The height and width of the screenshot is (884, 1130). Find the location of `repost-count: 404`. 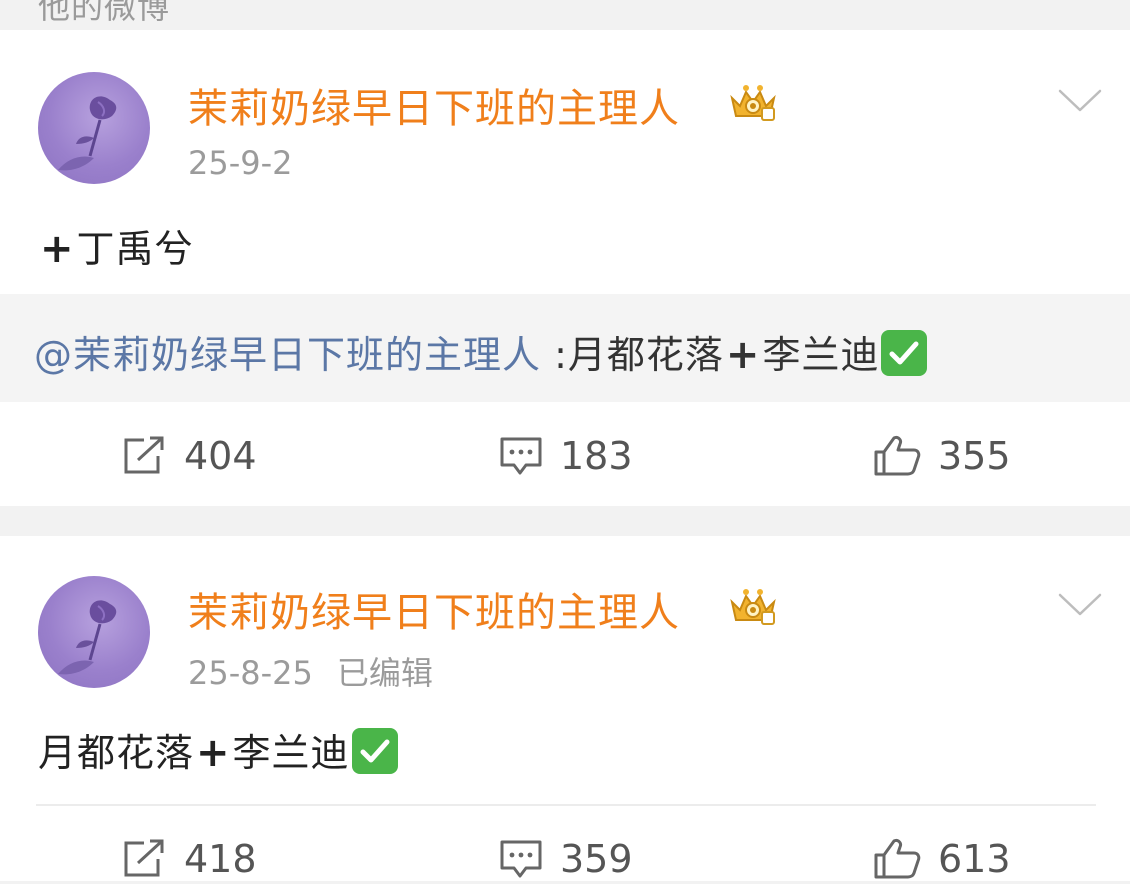

repost-count: 404 is located at coordinates (220, 456).